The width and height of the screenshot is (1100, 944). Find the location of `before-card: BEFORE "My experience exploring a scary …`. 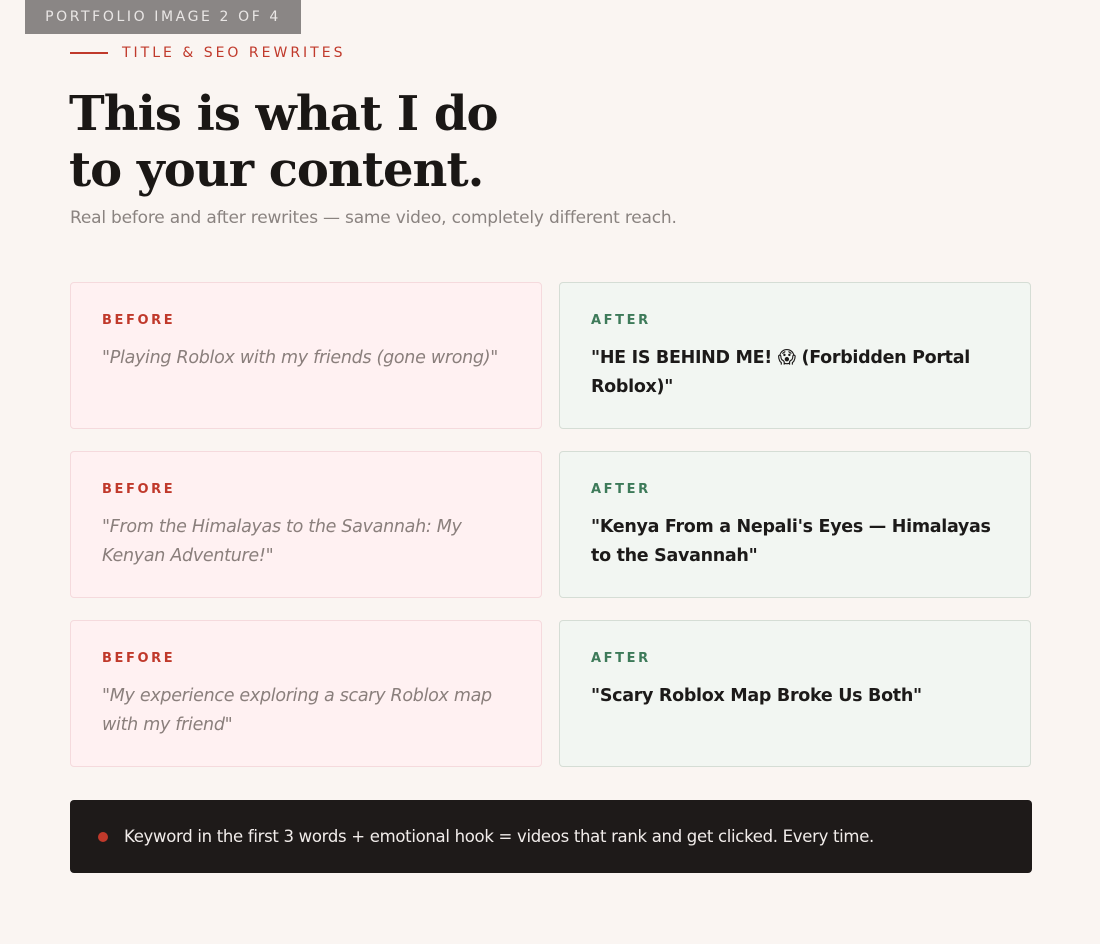

before-card: BEFORE "My experience exploring a scary … is located at coordinates (306, 693).